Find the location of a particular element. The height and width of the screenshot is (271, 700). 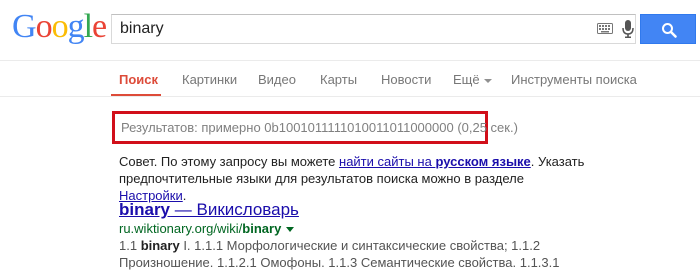

header-divider is located at coordinates (350, 60).